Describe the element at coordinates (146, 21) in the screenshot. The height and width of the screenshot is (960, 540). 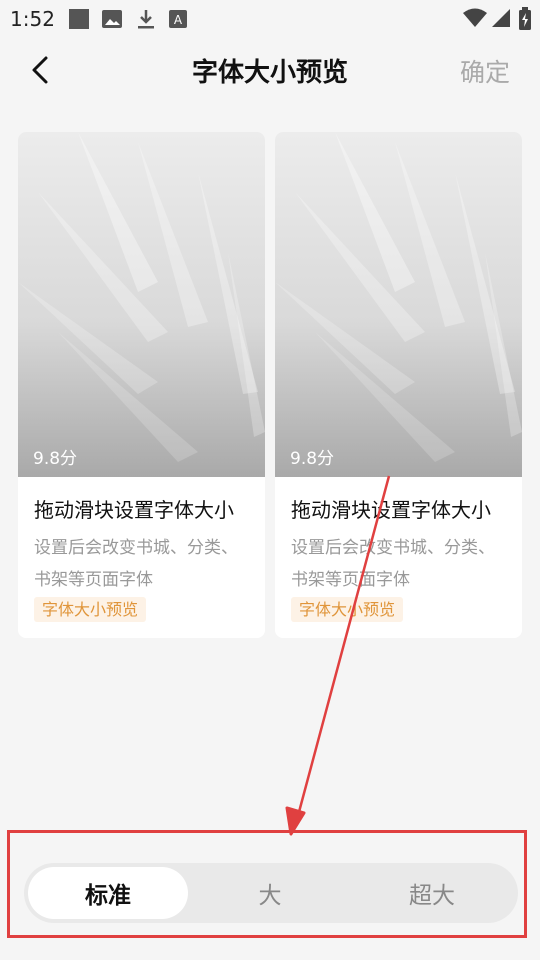
I see `download-icon` at that location.